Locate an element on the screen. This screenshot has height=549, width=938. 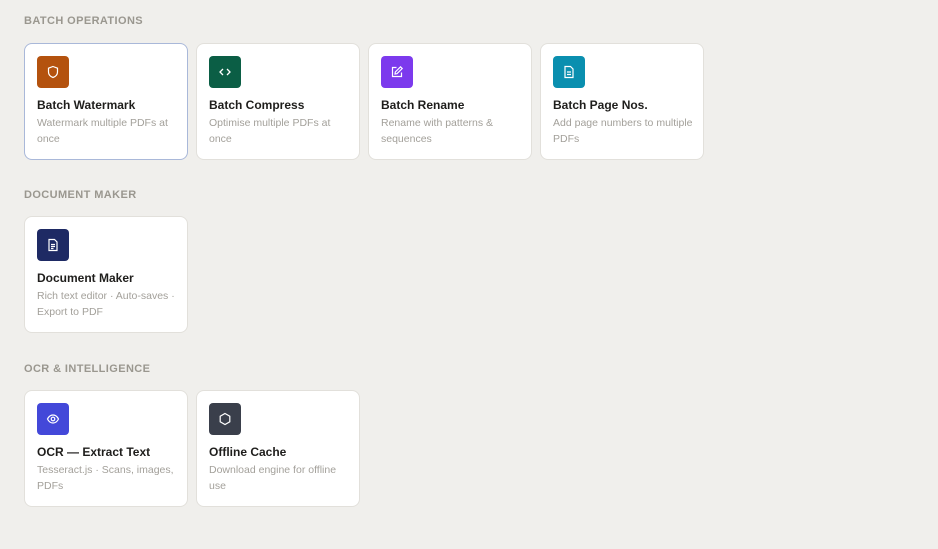
card-description: Download engine for offline use is located at coordinates (273, 478).